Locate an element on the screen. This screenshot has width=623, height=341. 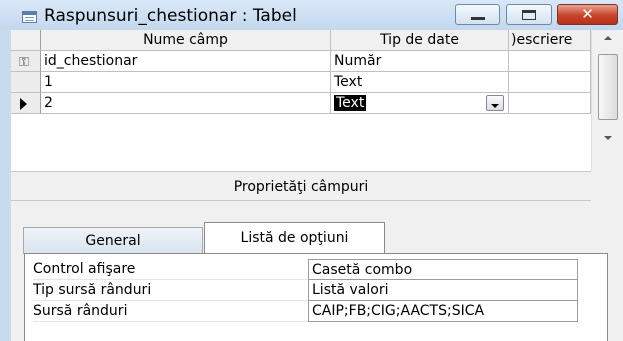
table-row: ⚿ id_chestionar Număr is located at coordinates (301, 61).